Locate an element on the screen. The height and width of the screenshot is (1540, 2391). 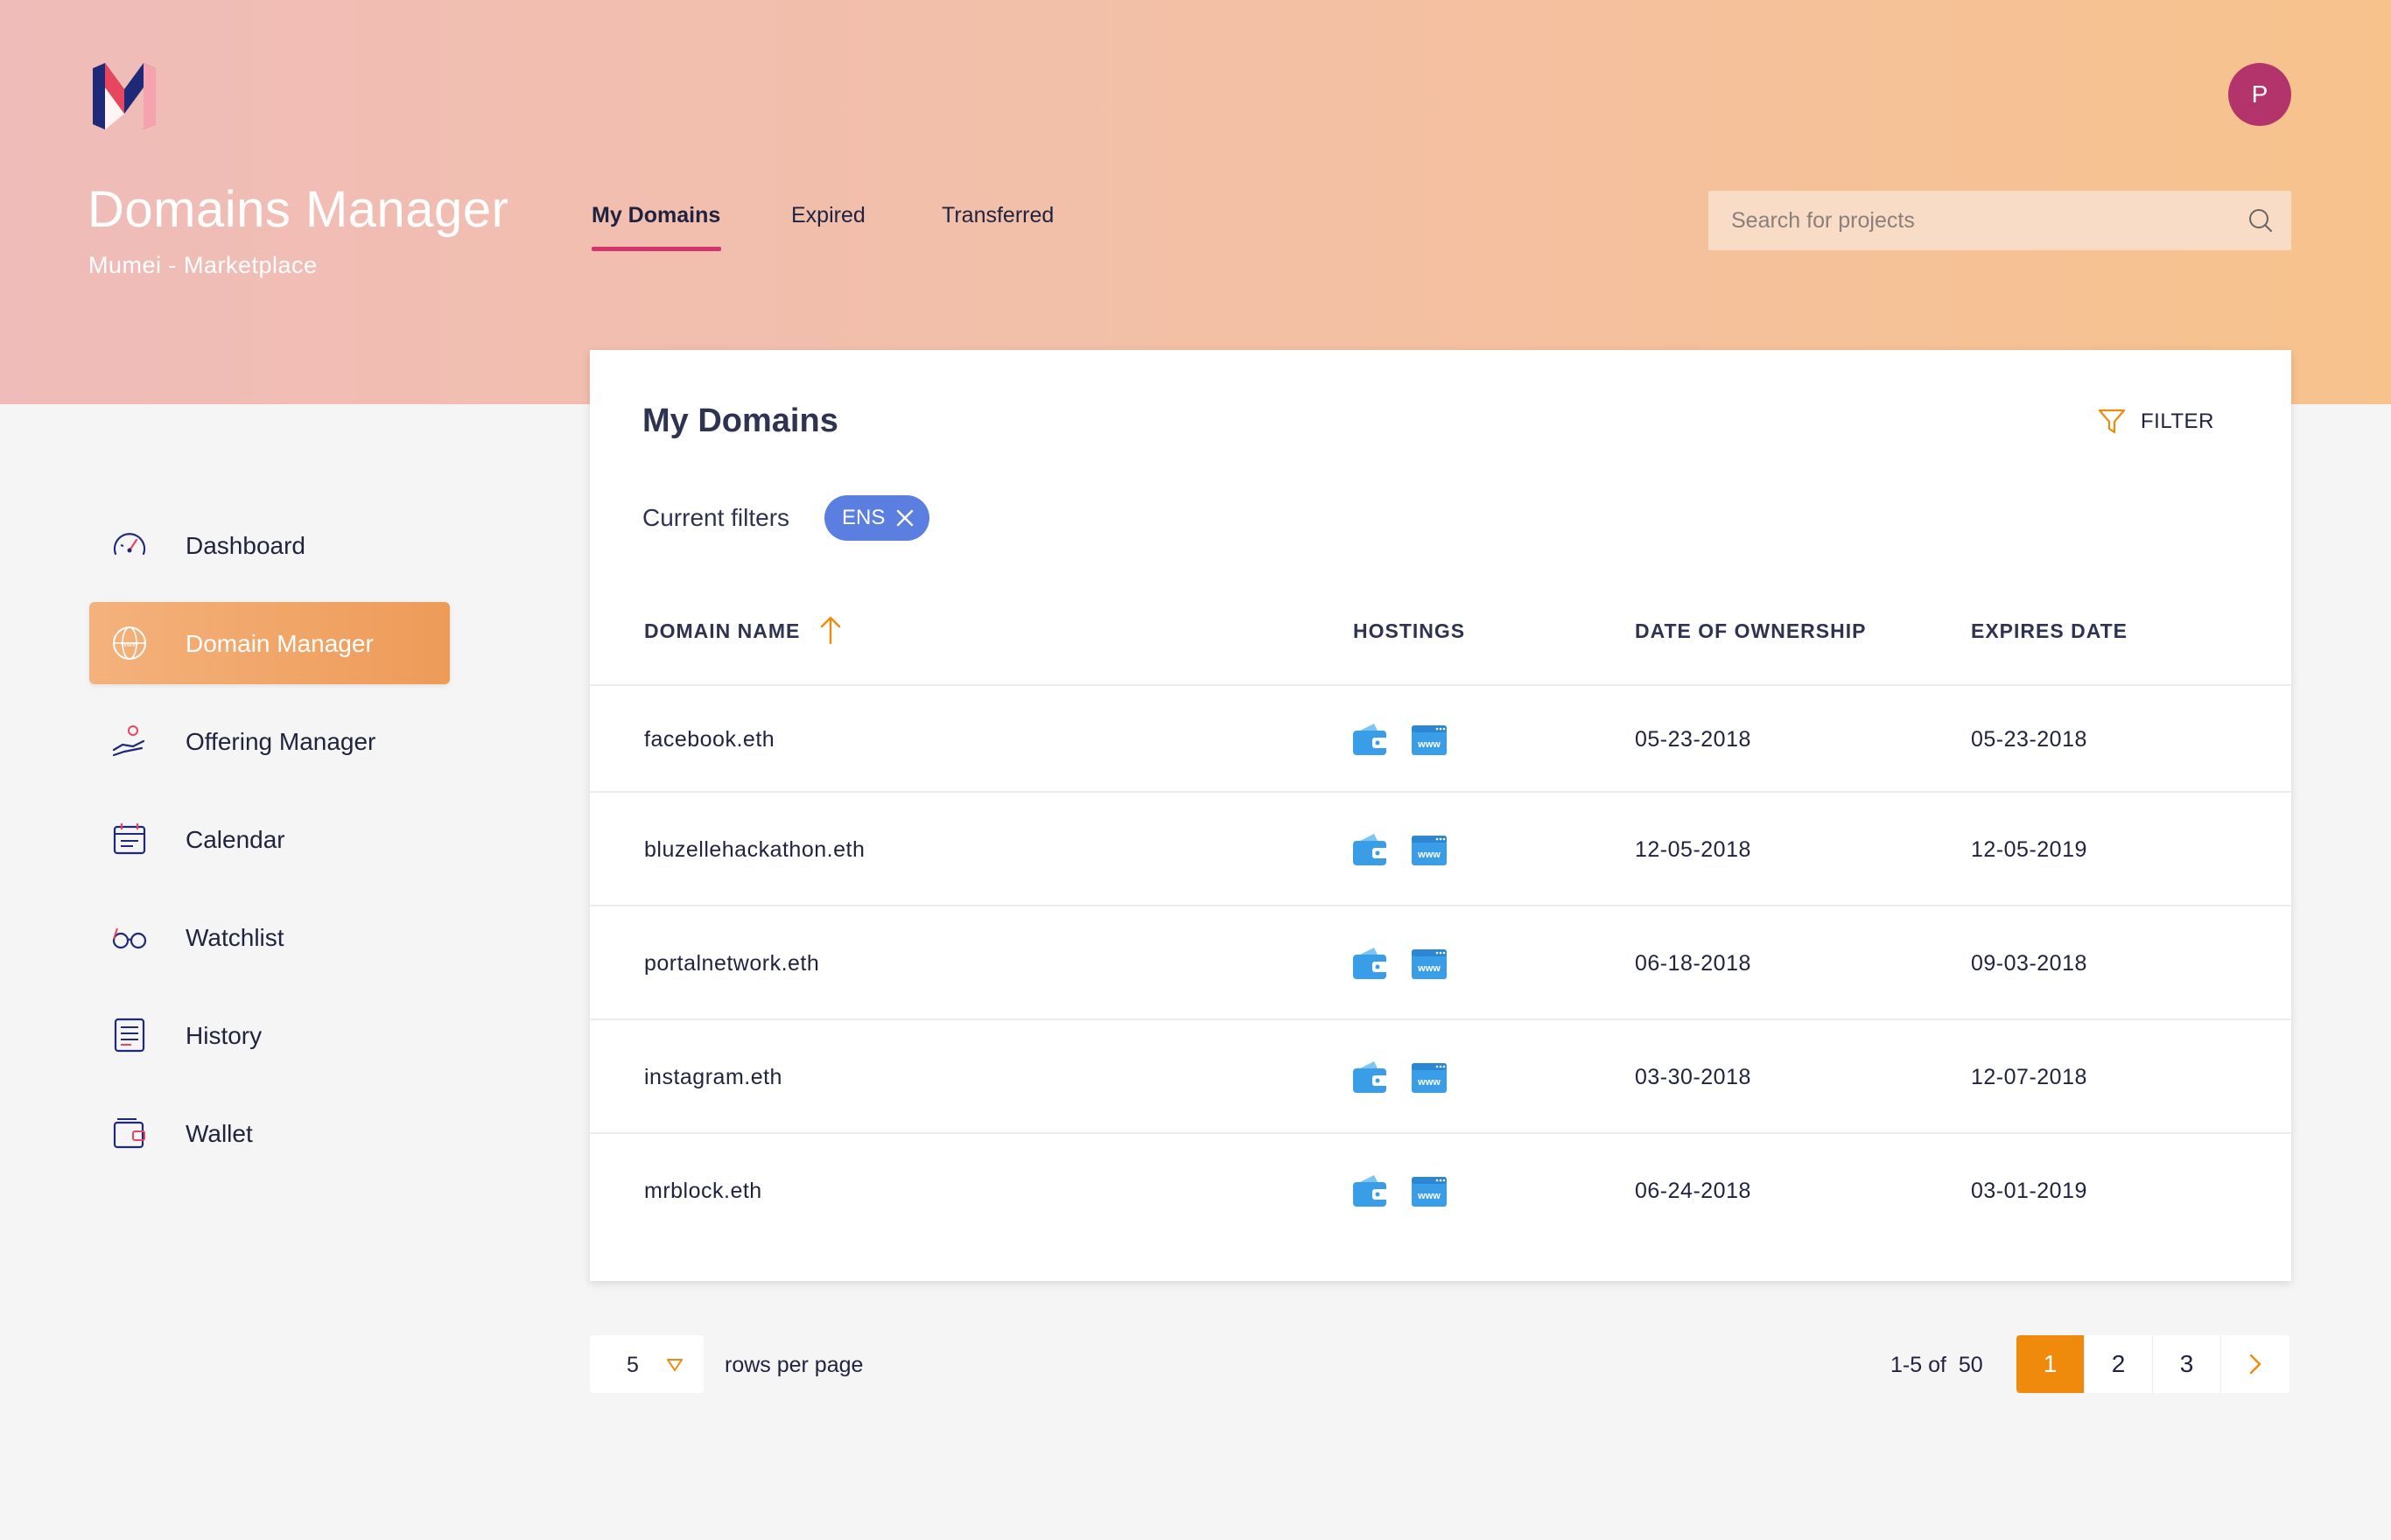
page-2-button: 2 is located at coordinates (2119, 1364).